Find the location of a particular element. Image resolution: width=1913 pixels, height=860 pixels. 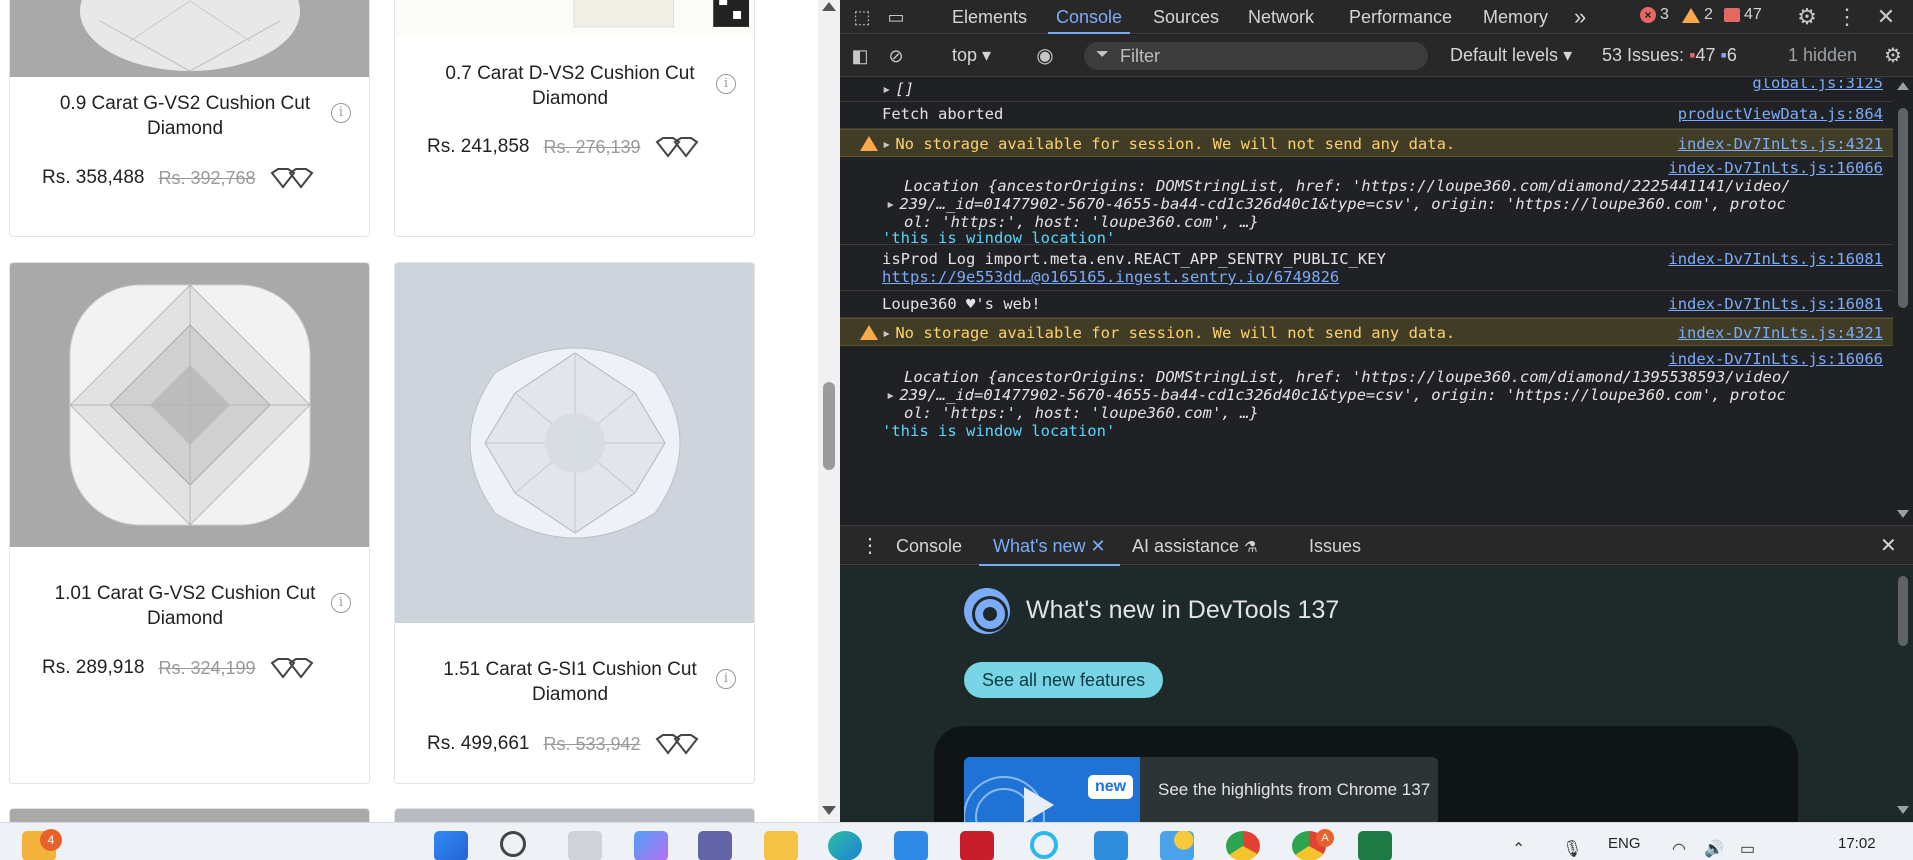

source-link: global.js:3125 is located at coordinates (1817, 85).